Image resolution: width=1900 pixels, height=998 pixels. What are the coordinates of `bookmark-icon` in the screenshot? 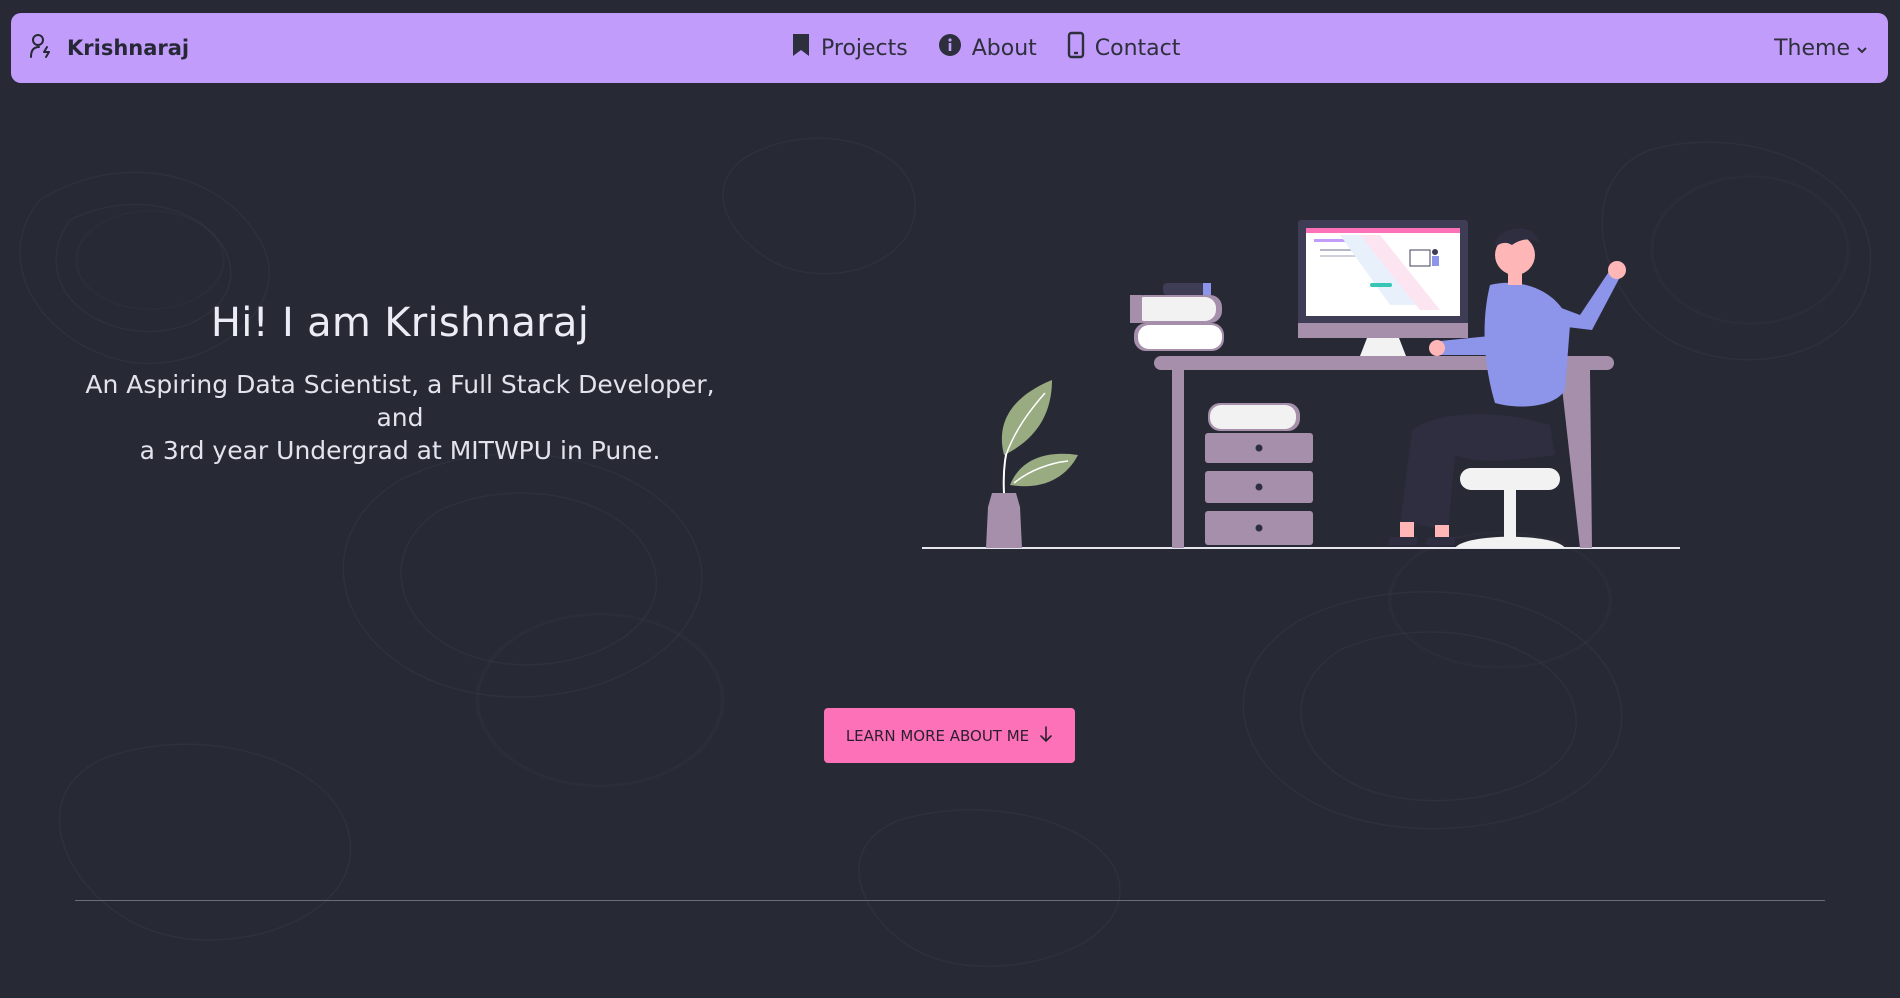 It's located at (801, 48).